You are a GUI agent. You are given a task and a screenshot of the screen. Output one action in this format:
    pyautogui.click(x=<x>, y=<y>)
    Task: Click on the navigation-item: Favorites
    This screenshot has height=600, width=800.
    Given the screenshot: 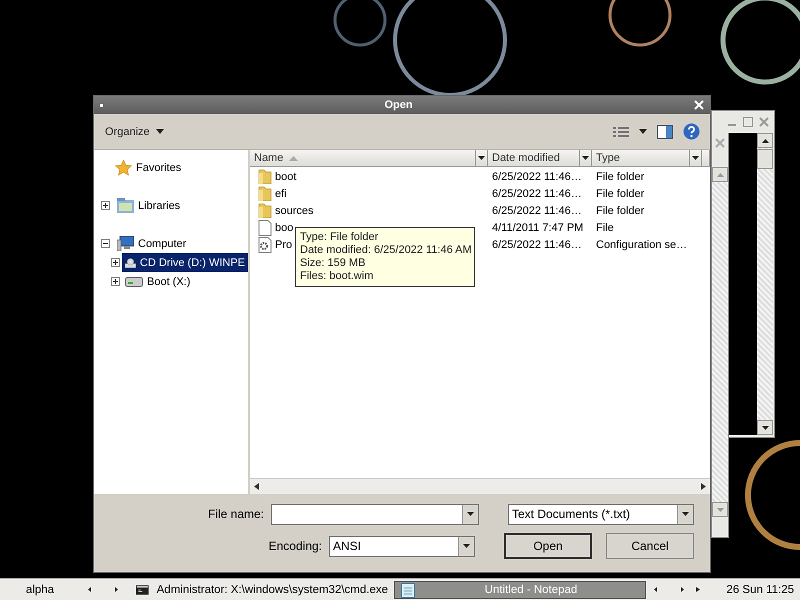 What is the action you would take?
    pyautogui.click(x=180, y=167)
    